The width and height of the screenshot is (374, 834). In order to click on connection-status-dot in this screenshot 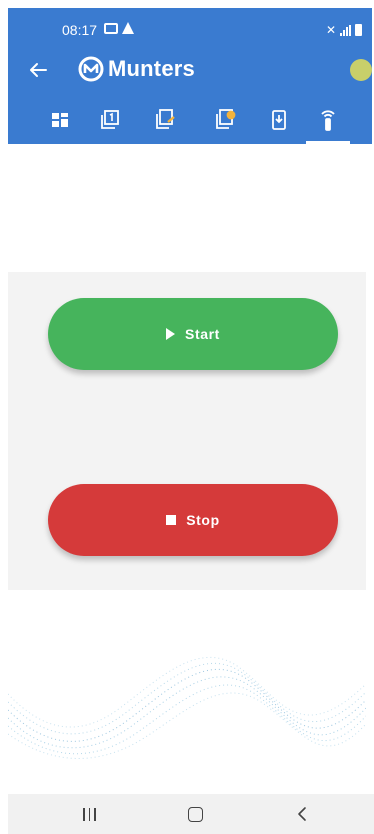, I will do `click(361, 70)`.